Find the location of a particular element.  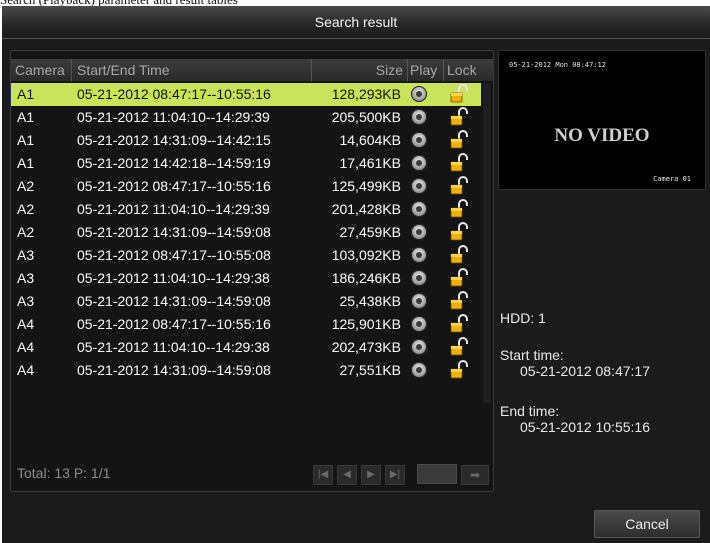

row-time: 05-21-2012 11:04:10--14:29:38 is located at coordinates (173, 278).